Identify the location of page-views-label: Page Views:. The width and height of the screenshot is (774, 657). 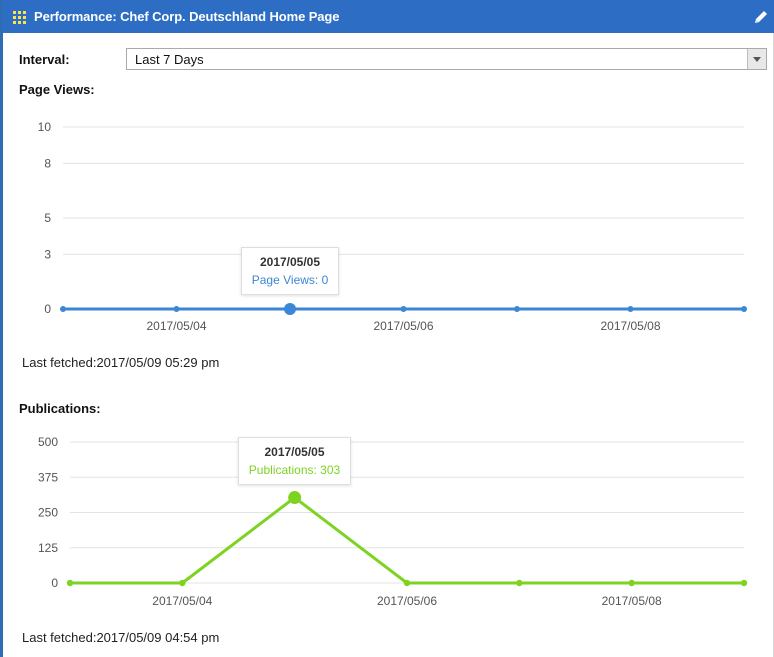
(57, 89).